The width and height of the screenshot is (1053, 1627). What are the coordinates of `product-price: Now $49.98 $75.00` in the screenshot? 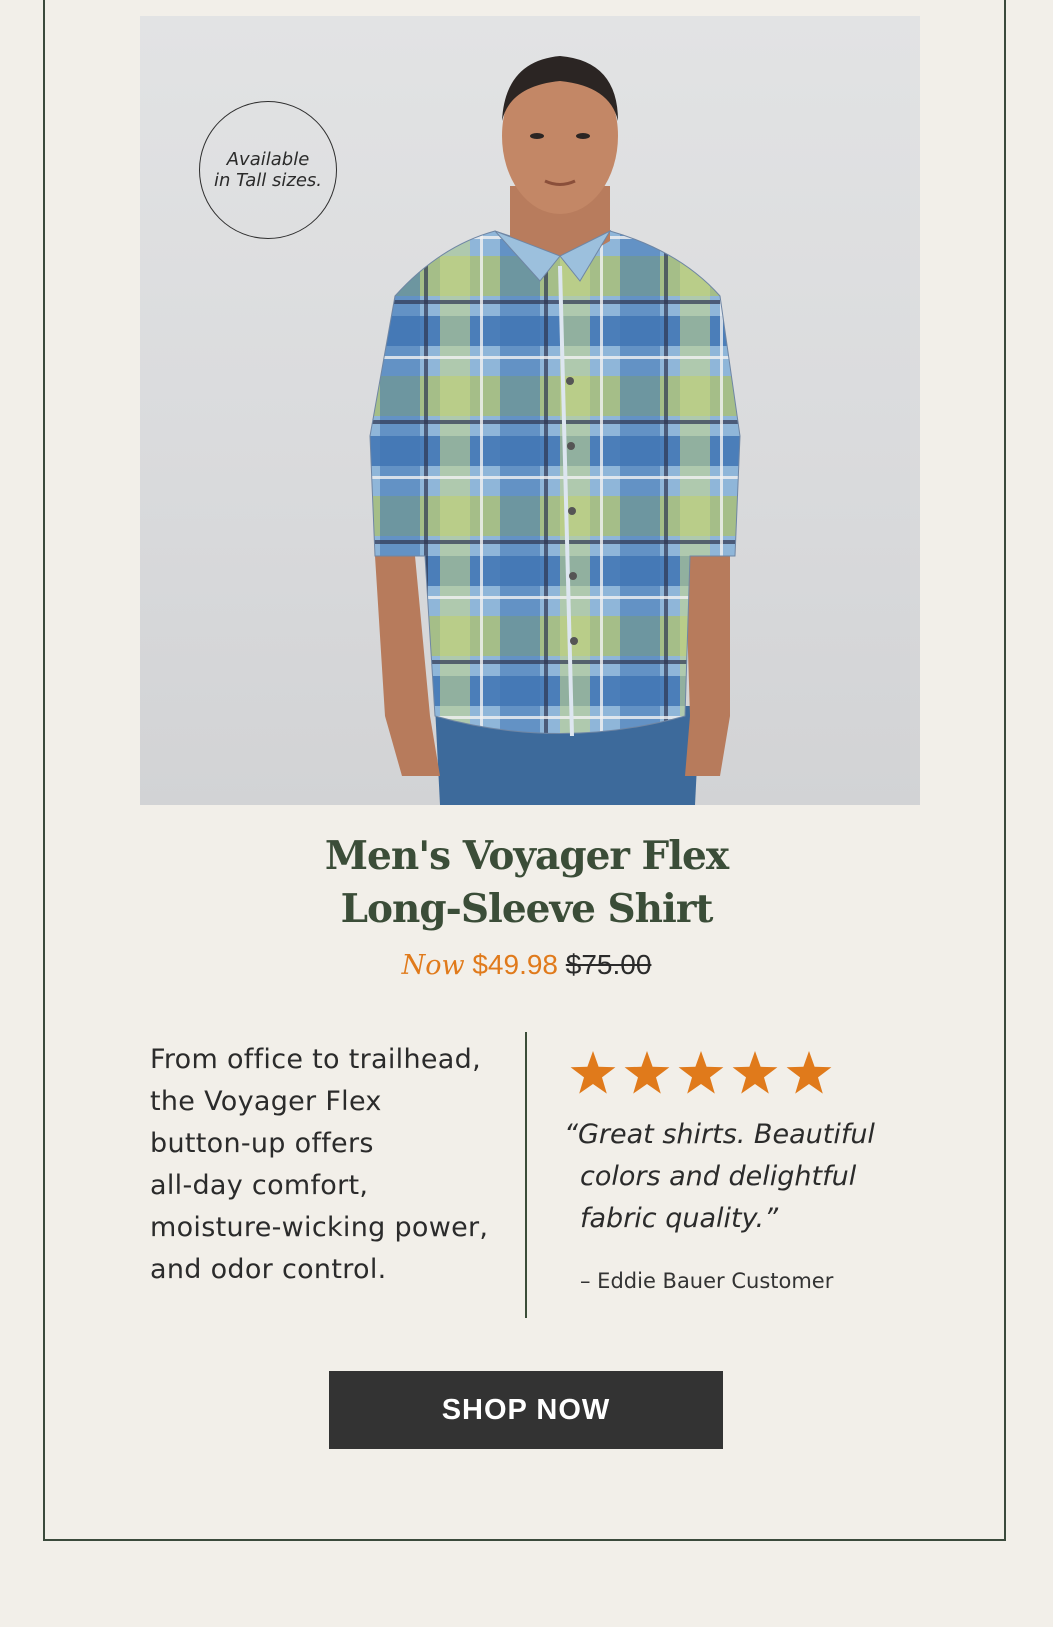 It's located at (526, 965).